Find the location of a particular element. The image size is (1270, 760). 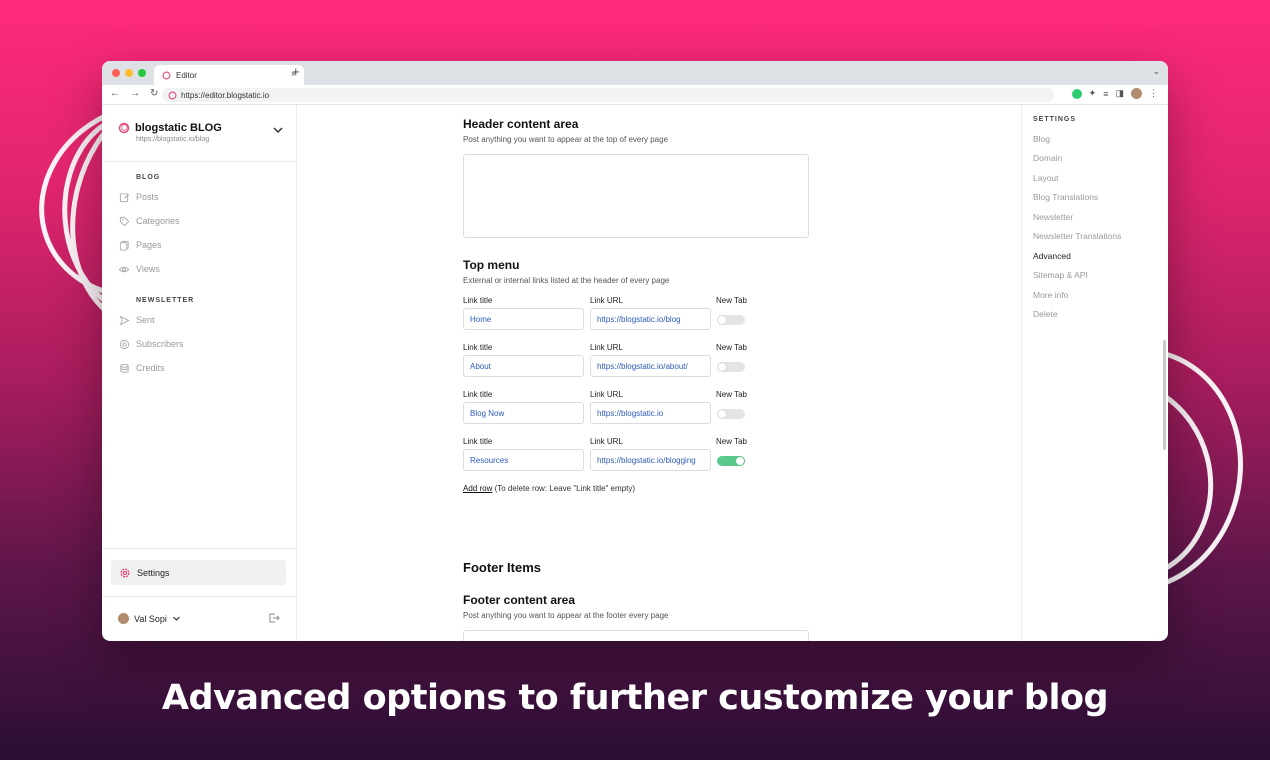

puzzle-extensions-icon: ✦ is located at coordinates (1093, 93).